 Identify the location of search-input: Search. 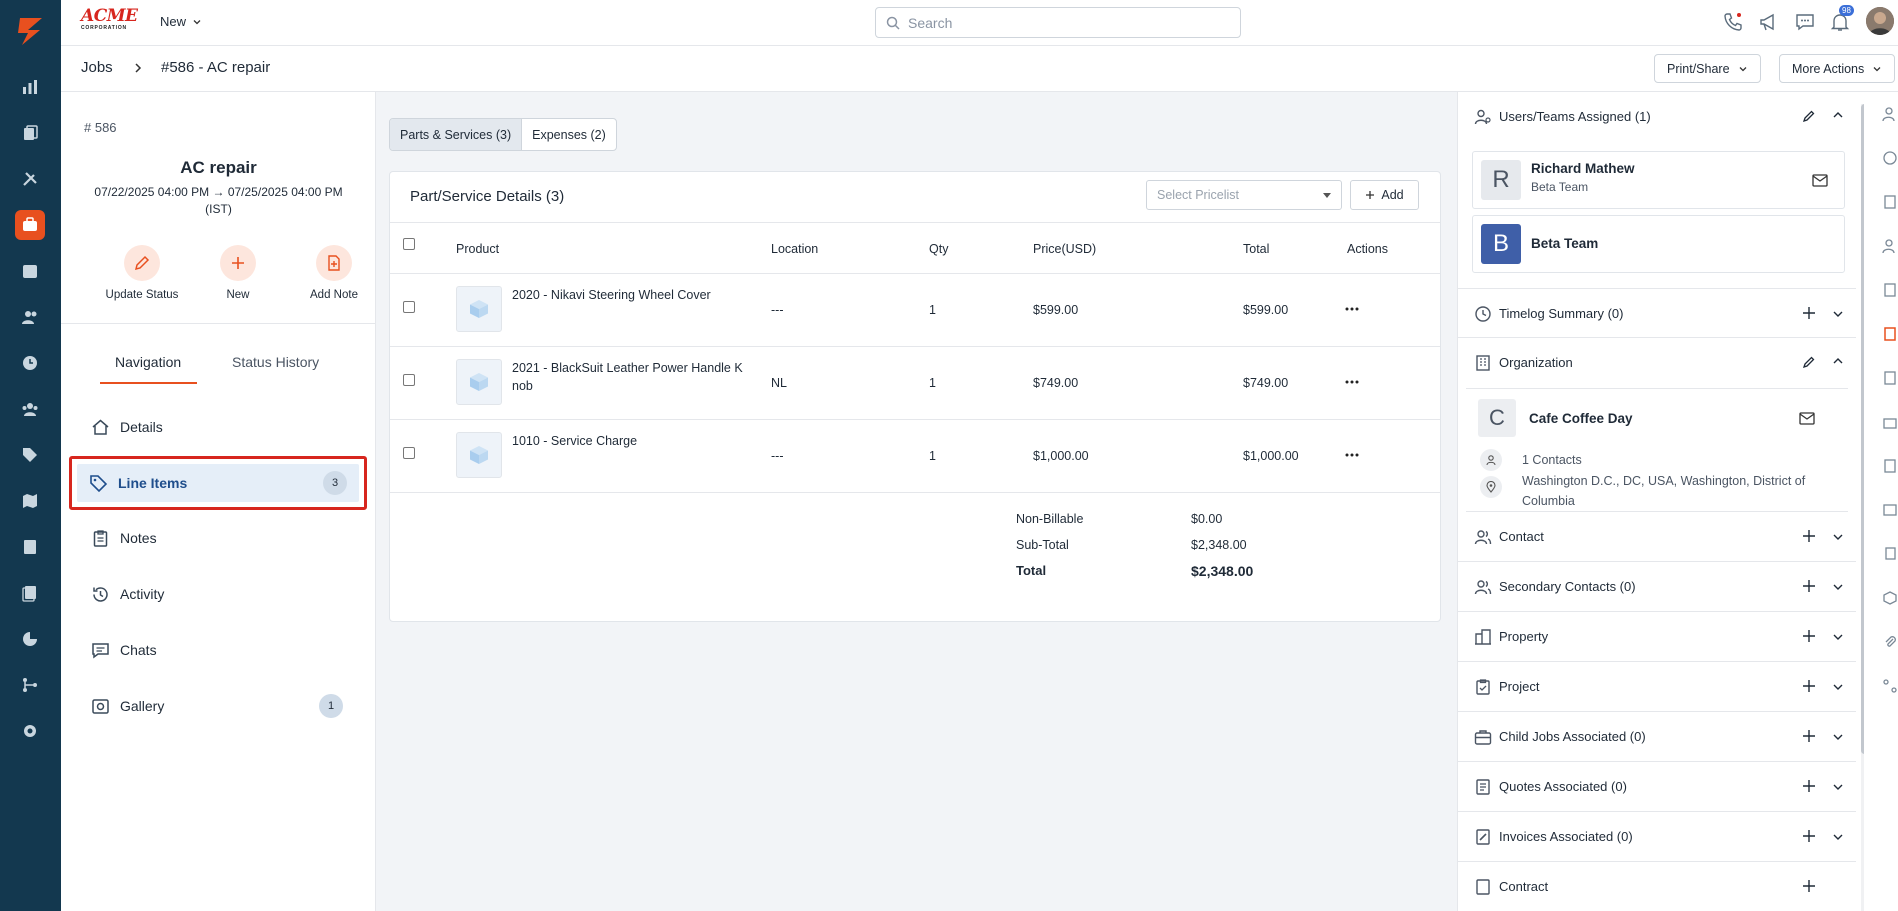
(1058, 22).